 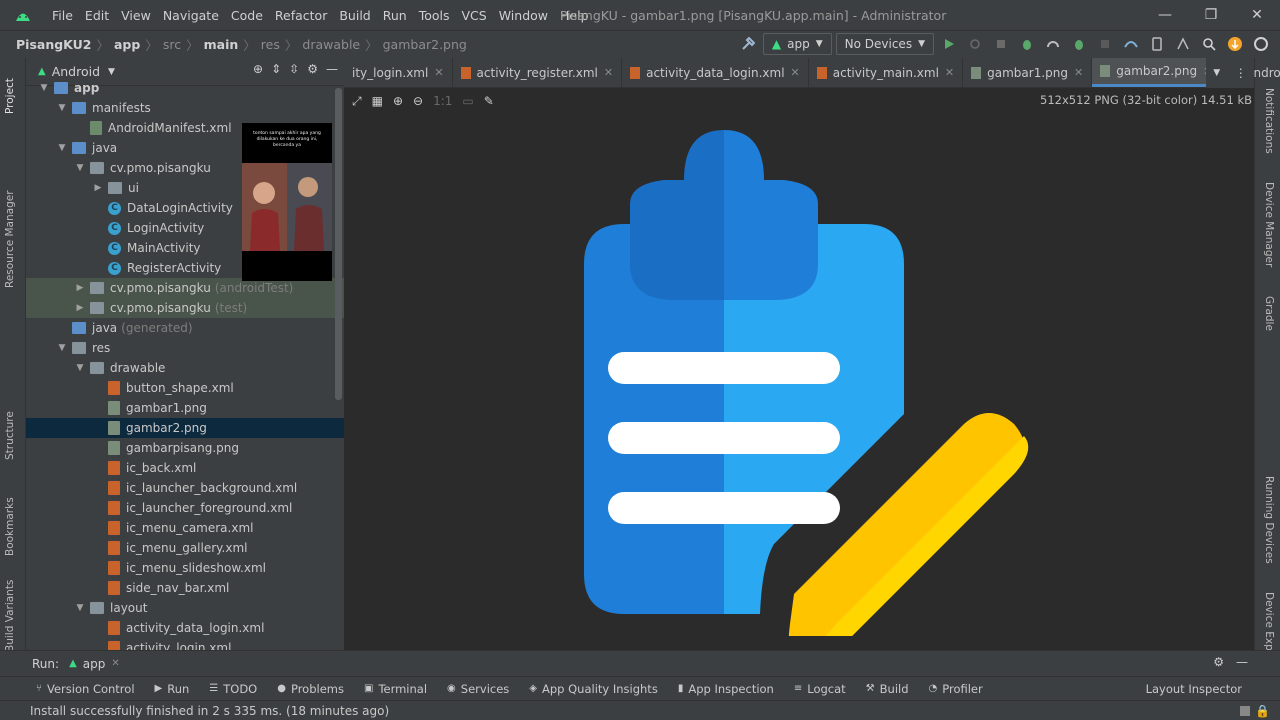 I want to click on breadcrumb-item: drawable, so click(x=331, y=44).